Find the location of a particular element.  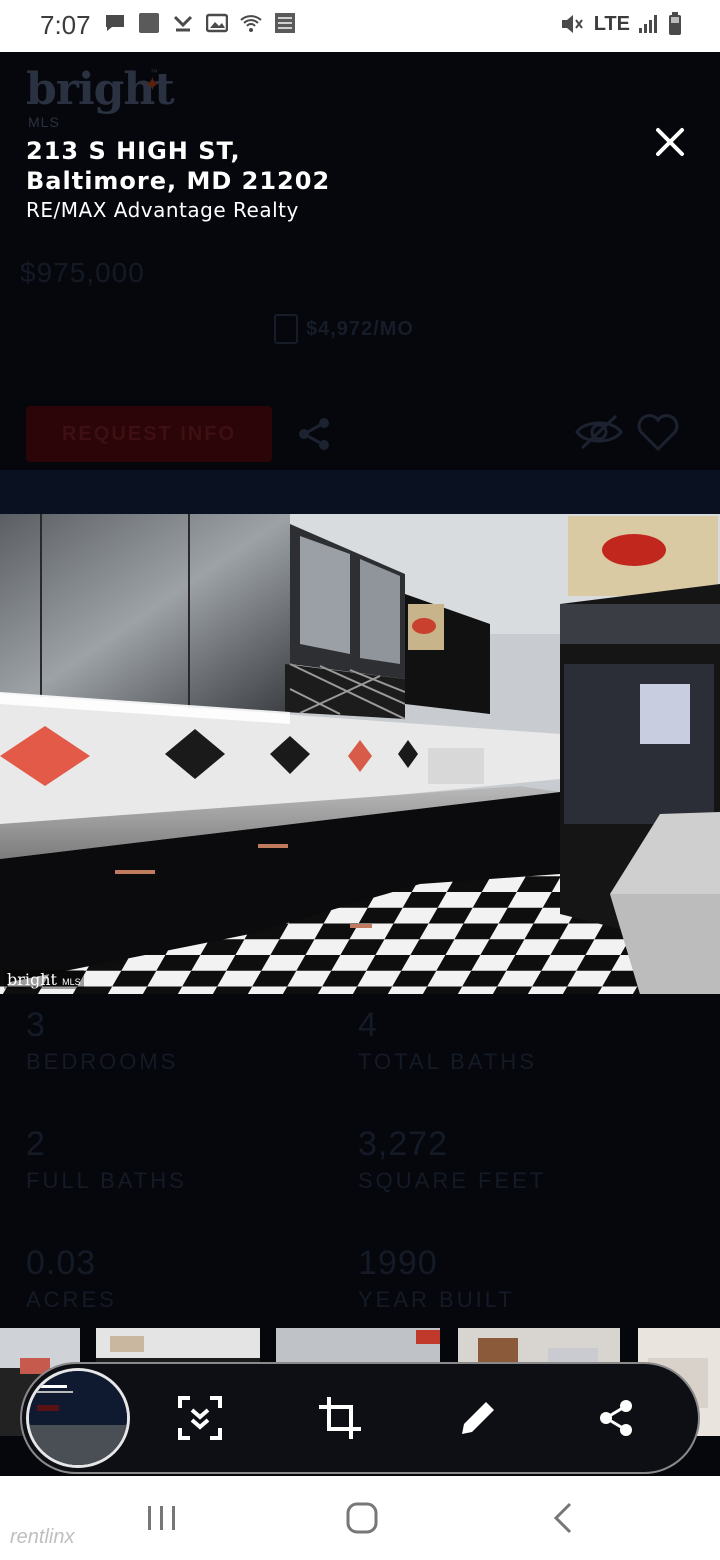

status-bar: 7:07 LTE is located at coordinates (360, 26).